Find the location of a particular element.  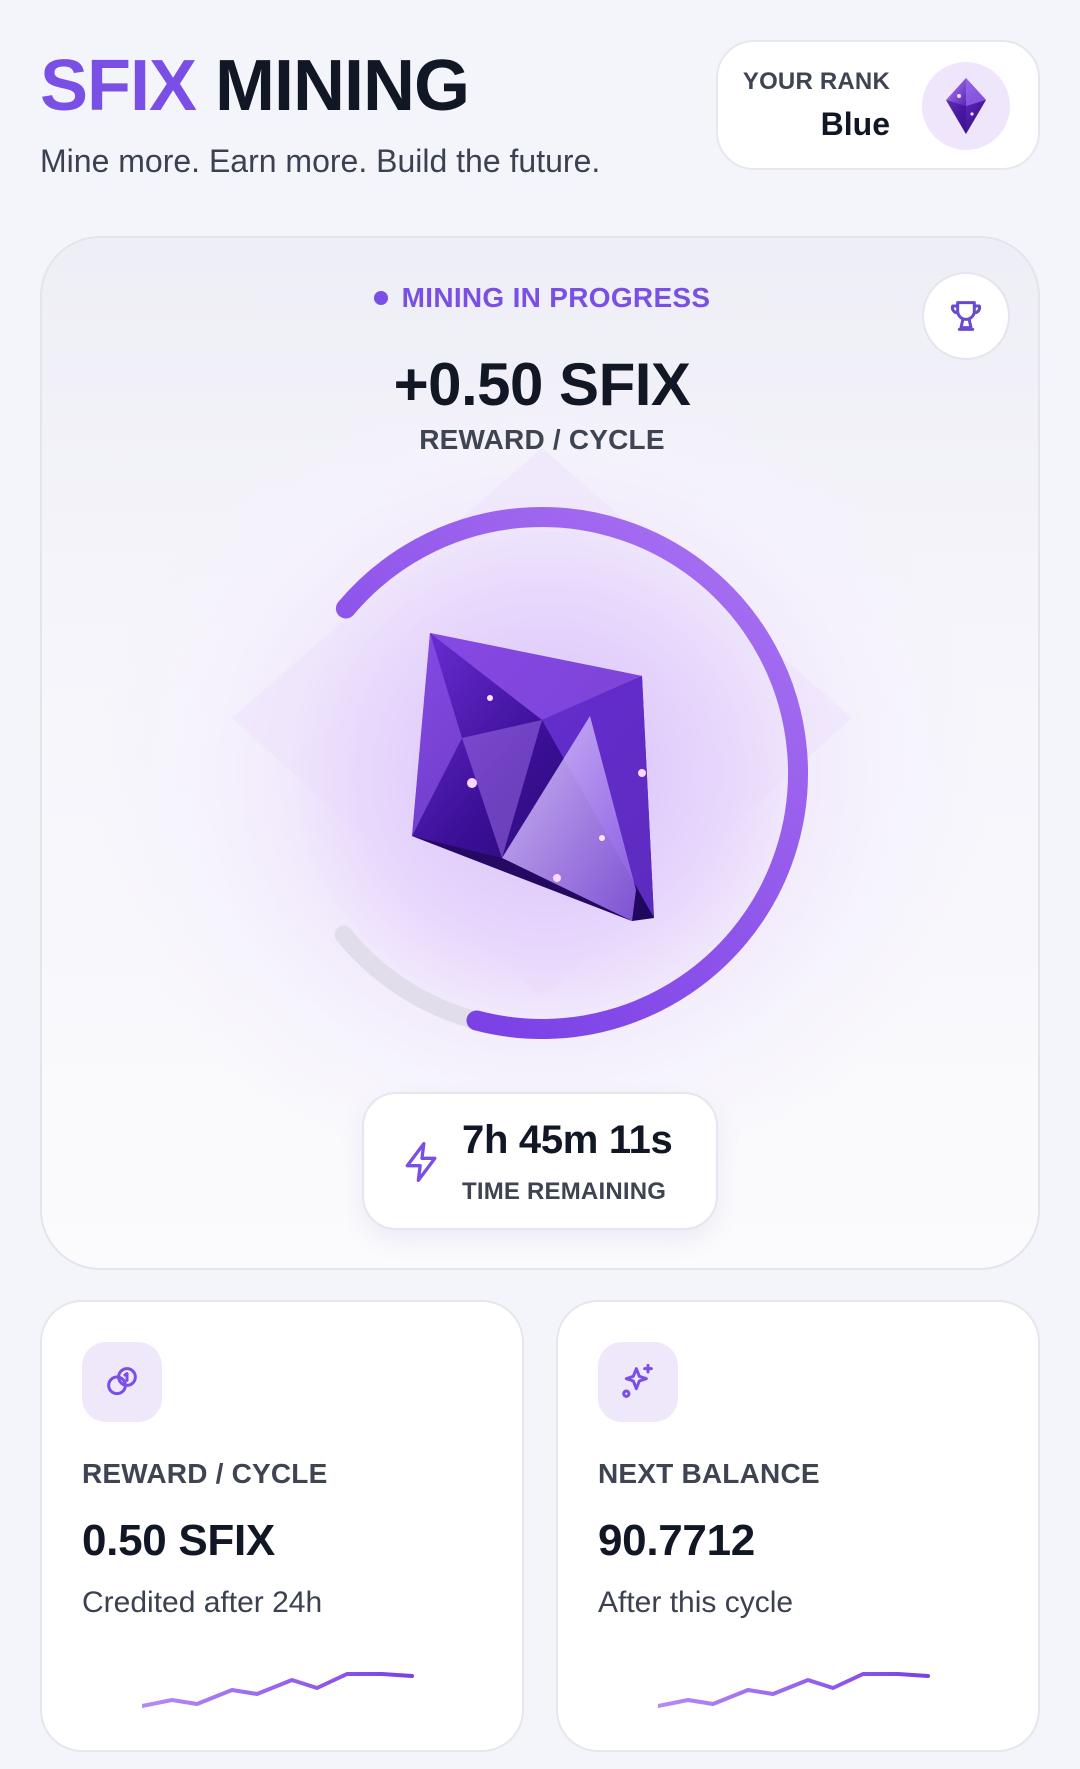

stat-value: 0.50 SFIX is located at coordinates (178, 1540).